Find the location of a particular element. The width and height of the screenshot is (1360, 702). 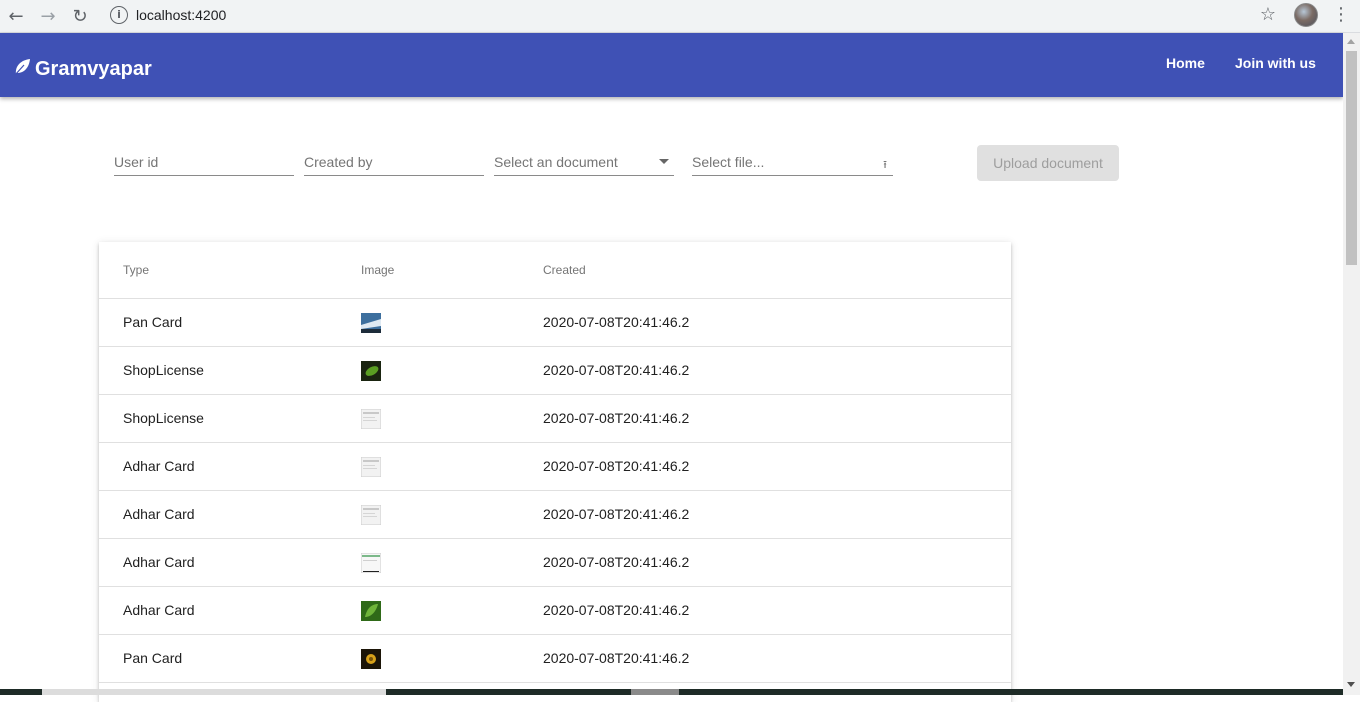

site-info-icon: i is located at coordinates (119, 15).